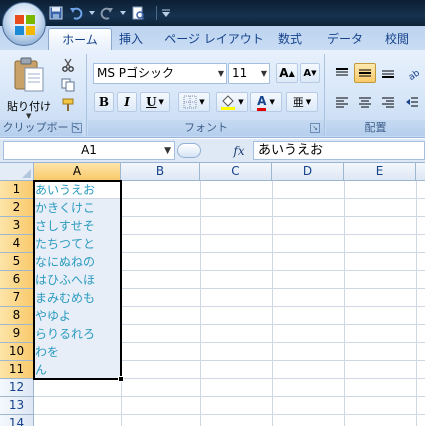  What do you see at coordinates (138, 13) in the screenshot?
I see `print-preview-icon` at bounding box center [138, 13].